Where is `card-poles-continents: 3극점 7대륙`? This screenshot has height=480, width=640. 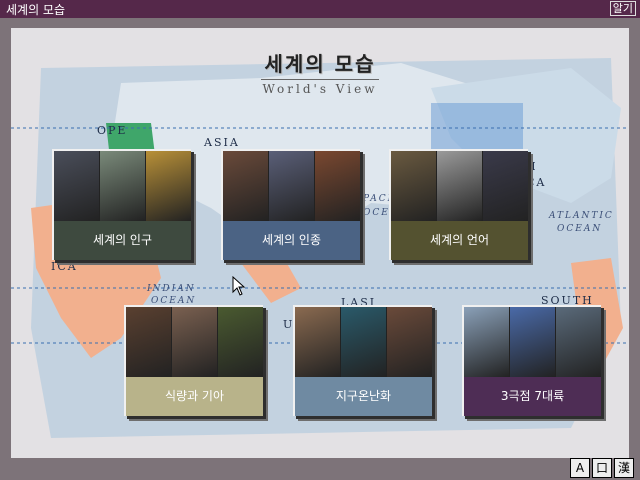 card-poles-continents: 3극점 7대륙 is located at coordinates (531, 360).